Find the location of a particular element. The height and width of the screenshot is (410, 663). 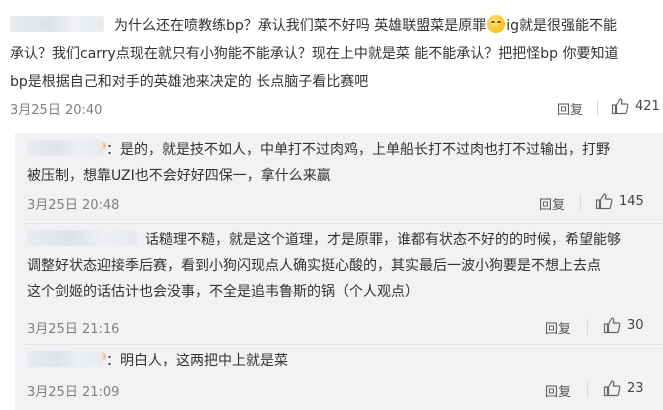

smile-emoji-icon is located at coordinates (496, 24).